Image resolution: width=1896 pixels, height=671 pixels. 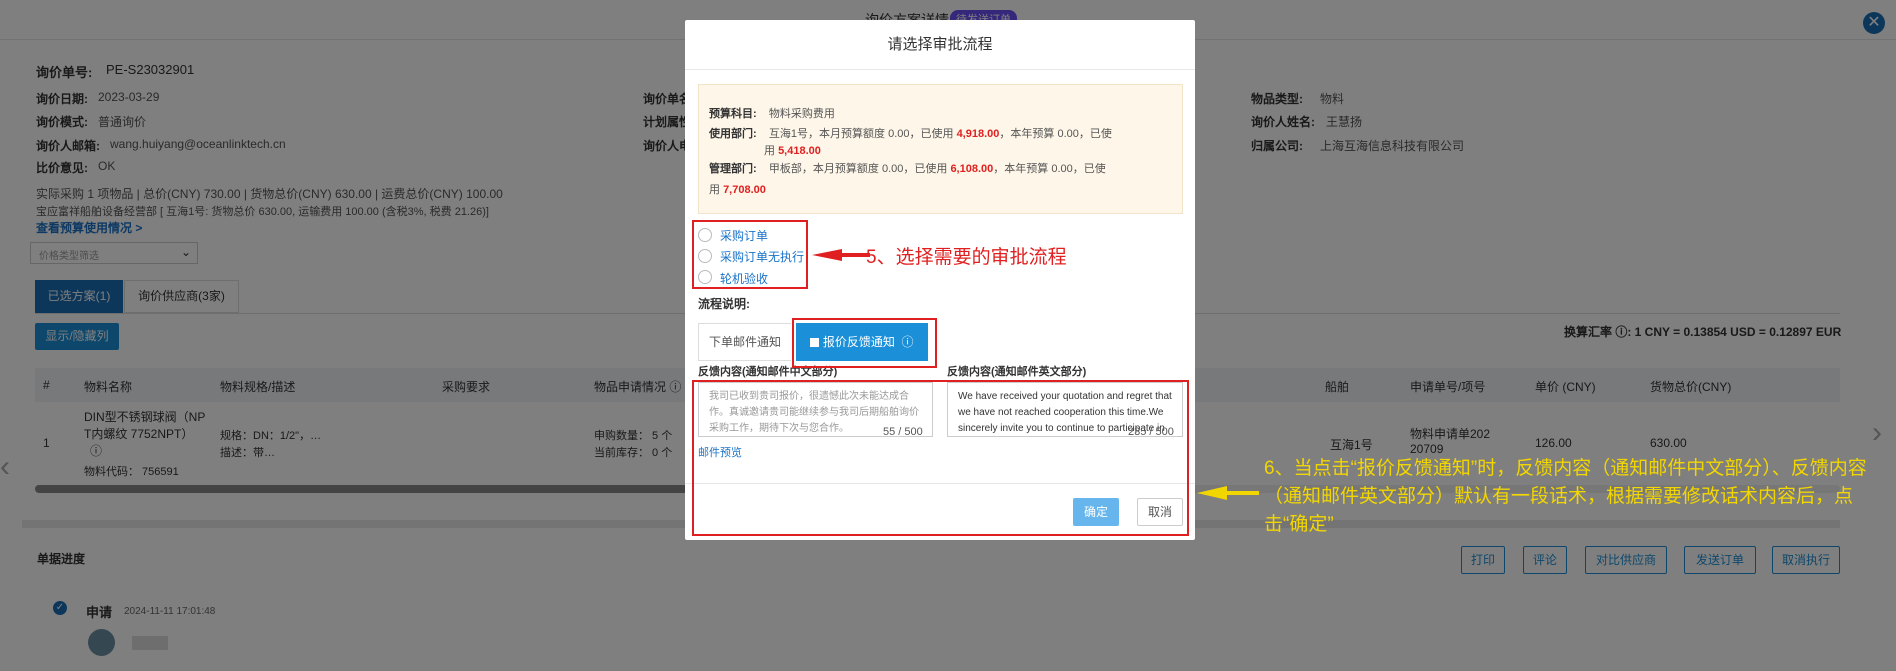 I want to click on budget-subject-row: 预算科目: 物料采购费用, so click(x=772, y=113).